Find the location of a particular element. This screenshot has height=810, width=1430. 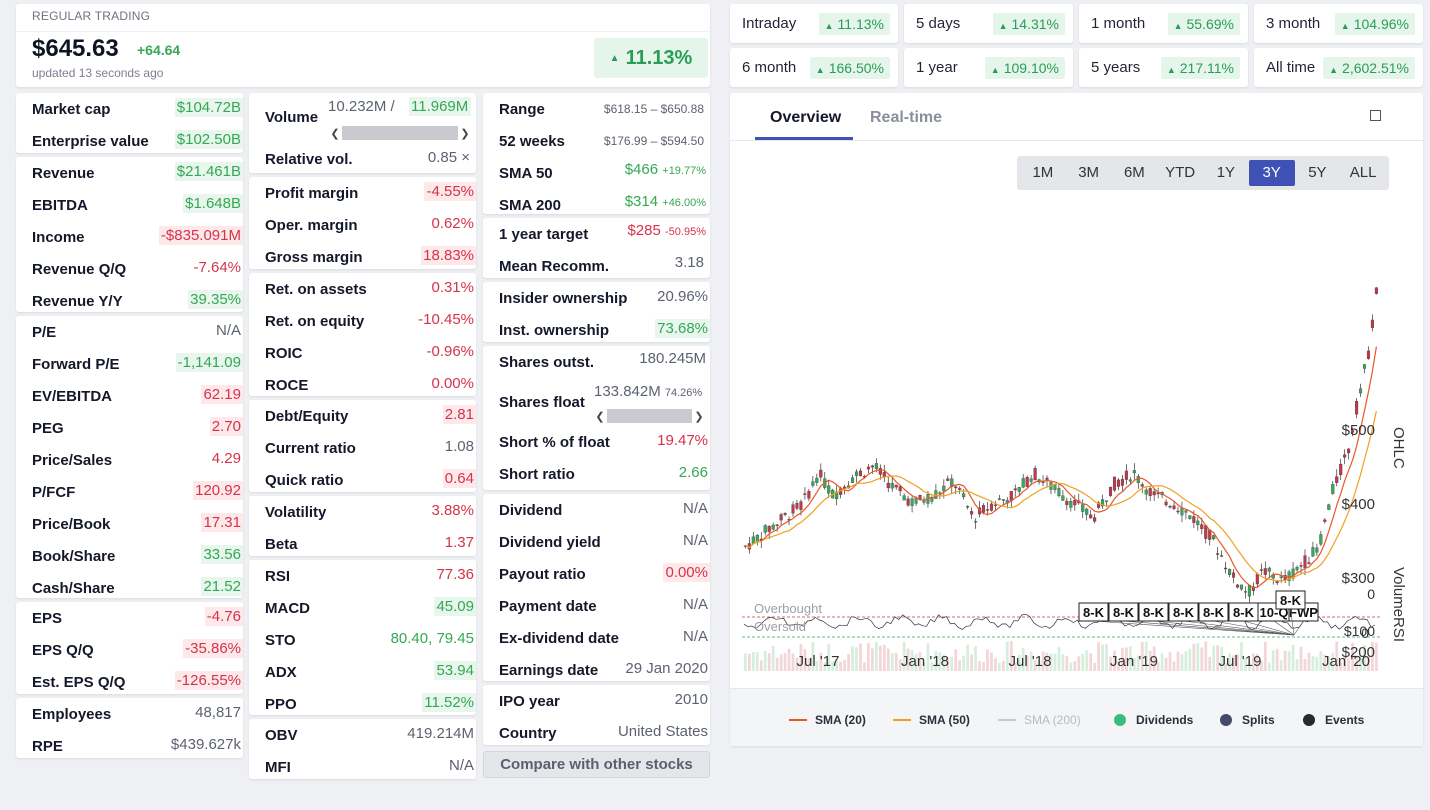

compare-button: Compare with other stocks is located at coordinates (596, 764).